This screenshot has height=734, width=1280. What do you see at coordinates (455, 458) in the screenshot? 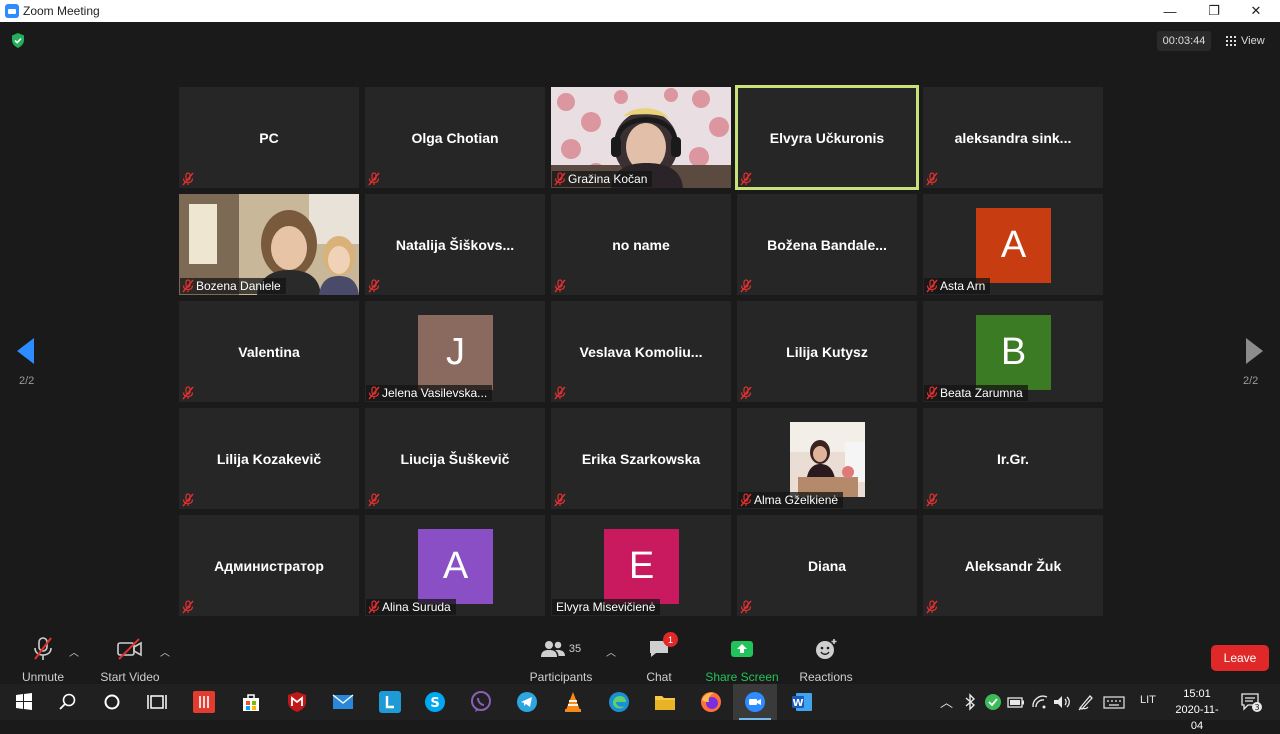
I see `participant-tile: Liucija Šuškevič` at bounding box center [455, 458].